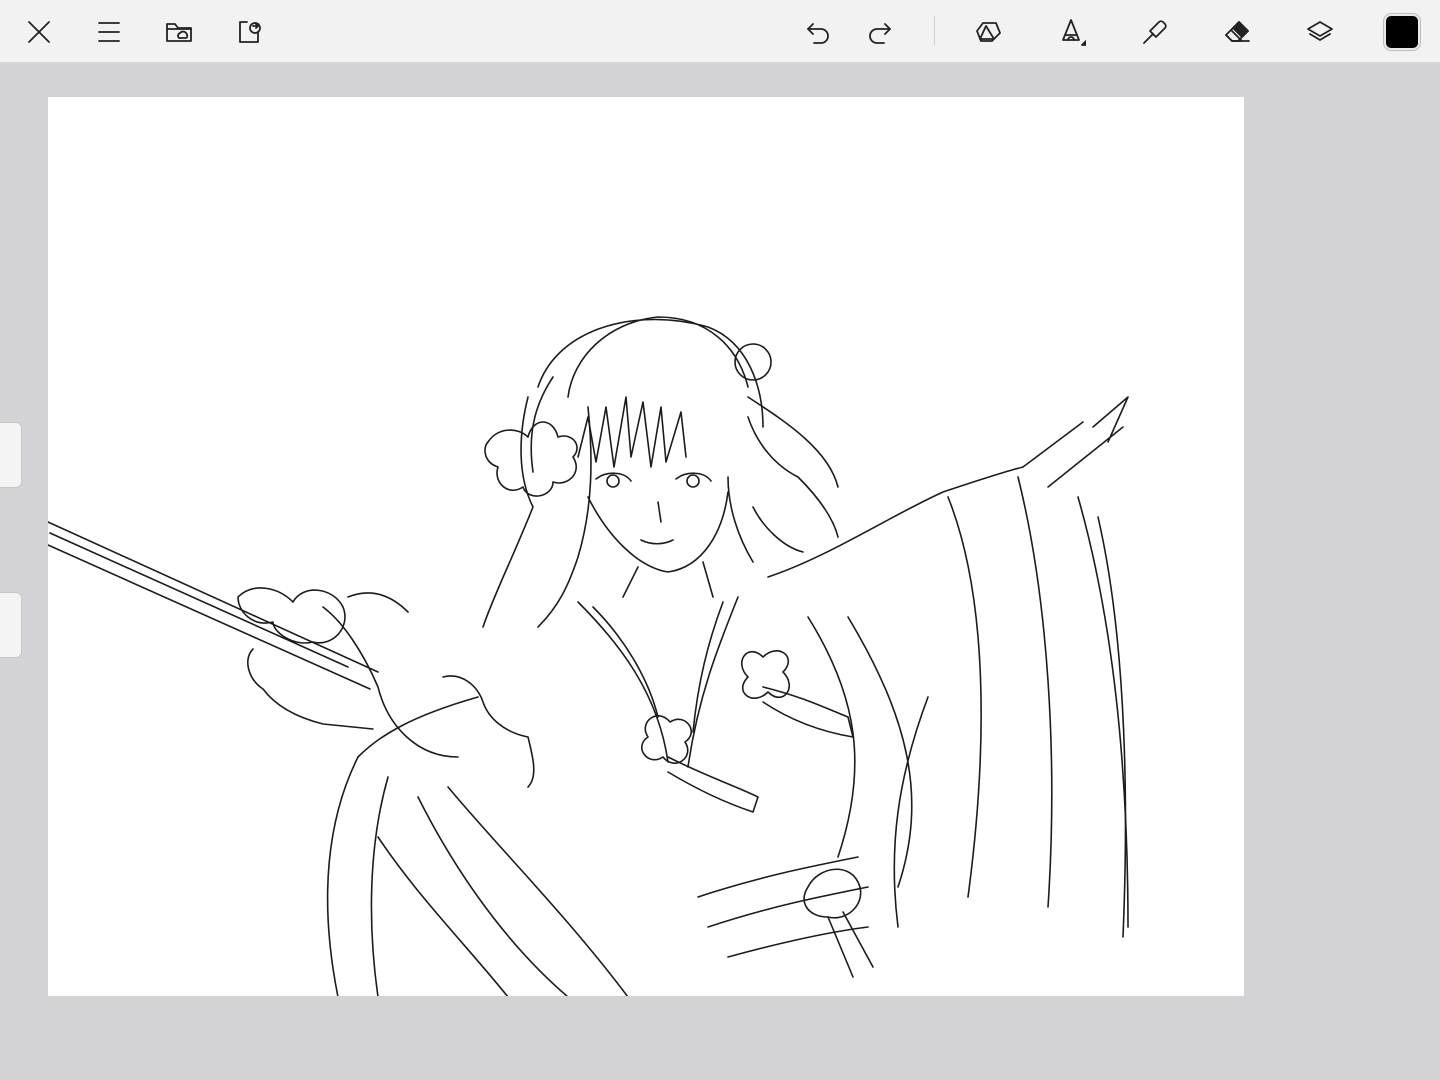 The image size is (1440, 1080). I want to click on eraser-tool-icon, so click(1237, 31).